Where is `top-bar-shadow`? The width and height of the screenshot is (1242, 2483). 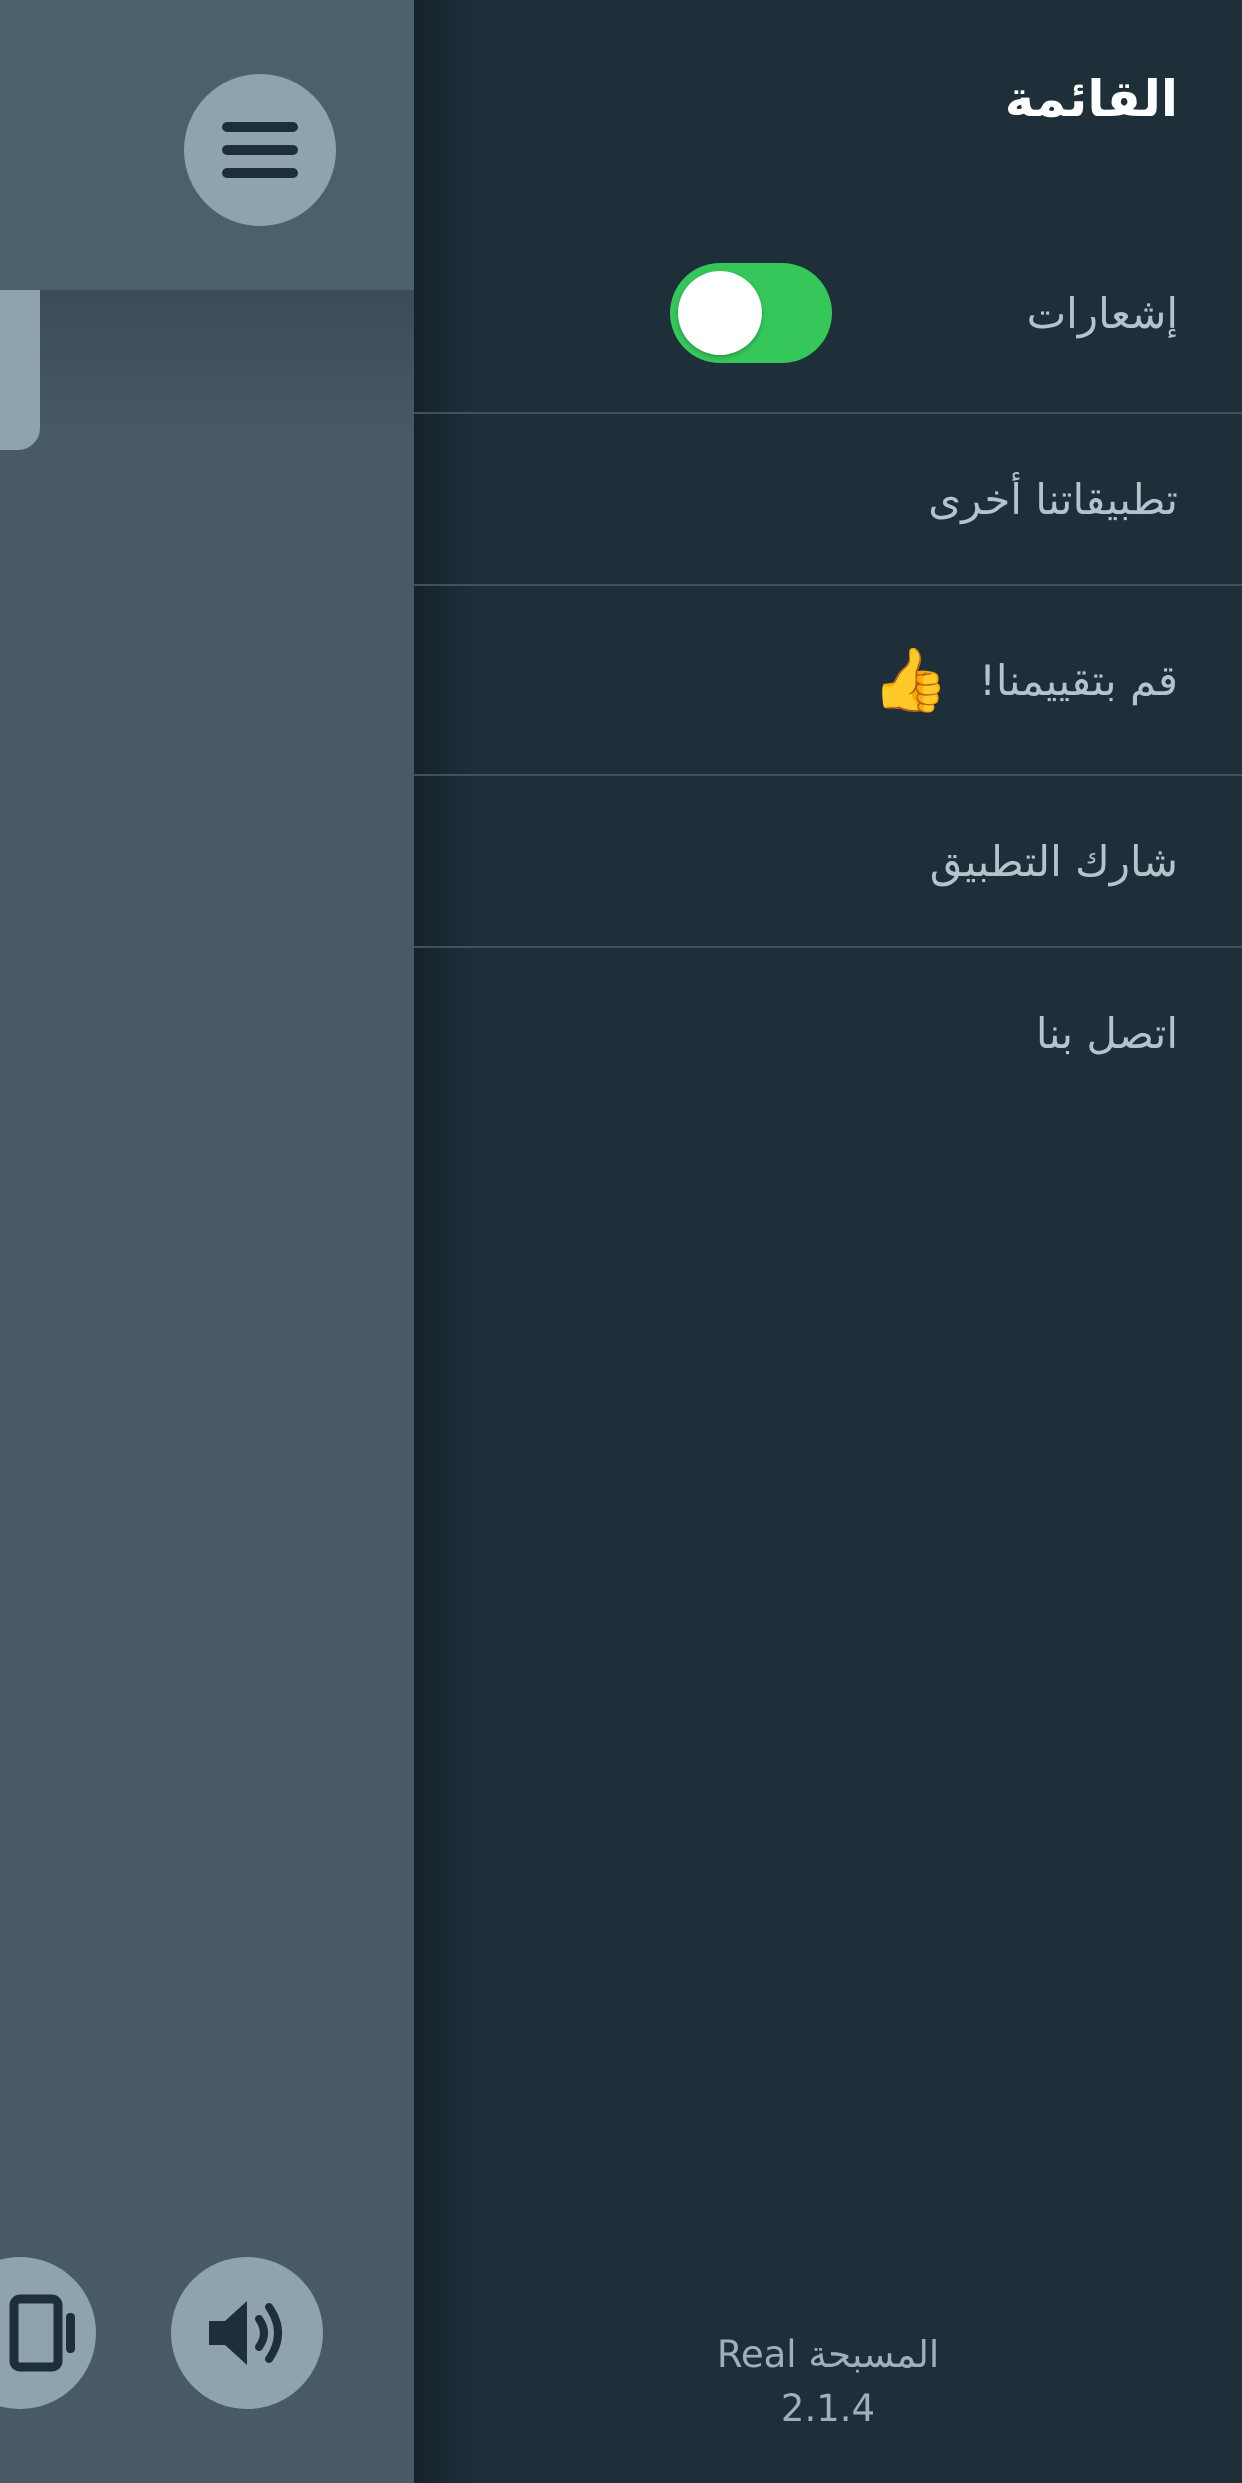 top-bar-shadow is located at coordinates (207, 365).